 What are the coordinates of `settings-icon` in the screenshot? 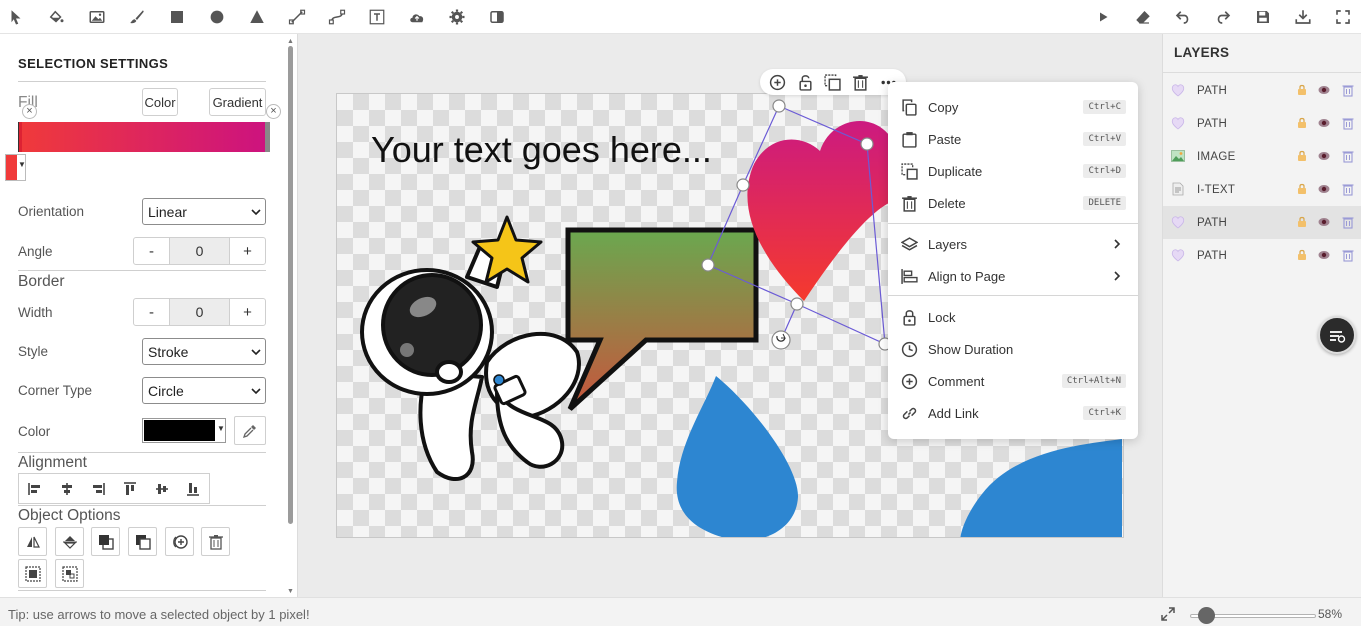 It's located at (457, 17).